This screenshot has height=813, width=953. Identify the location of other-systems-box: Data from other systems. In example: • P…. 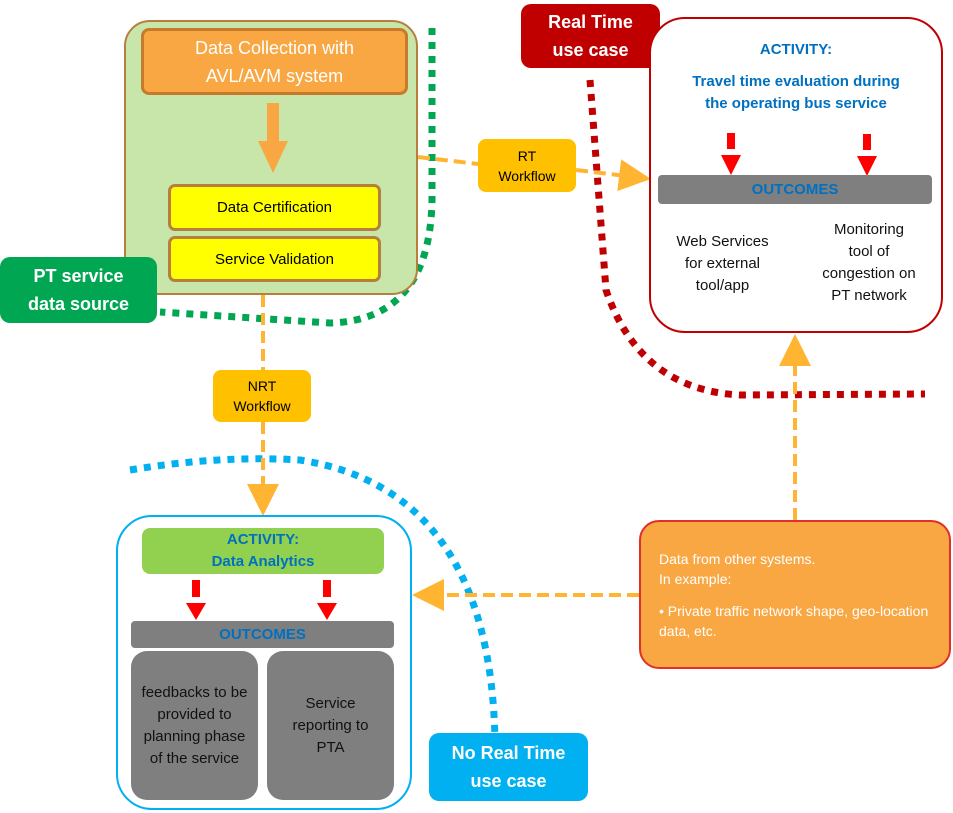
(795, 594).